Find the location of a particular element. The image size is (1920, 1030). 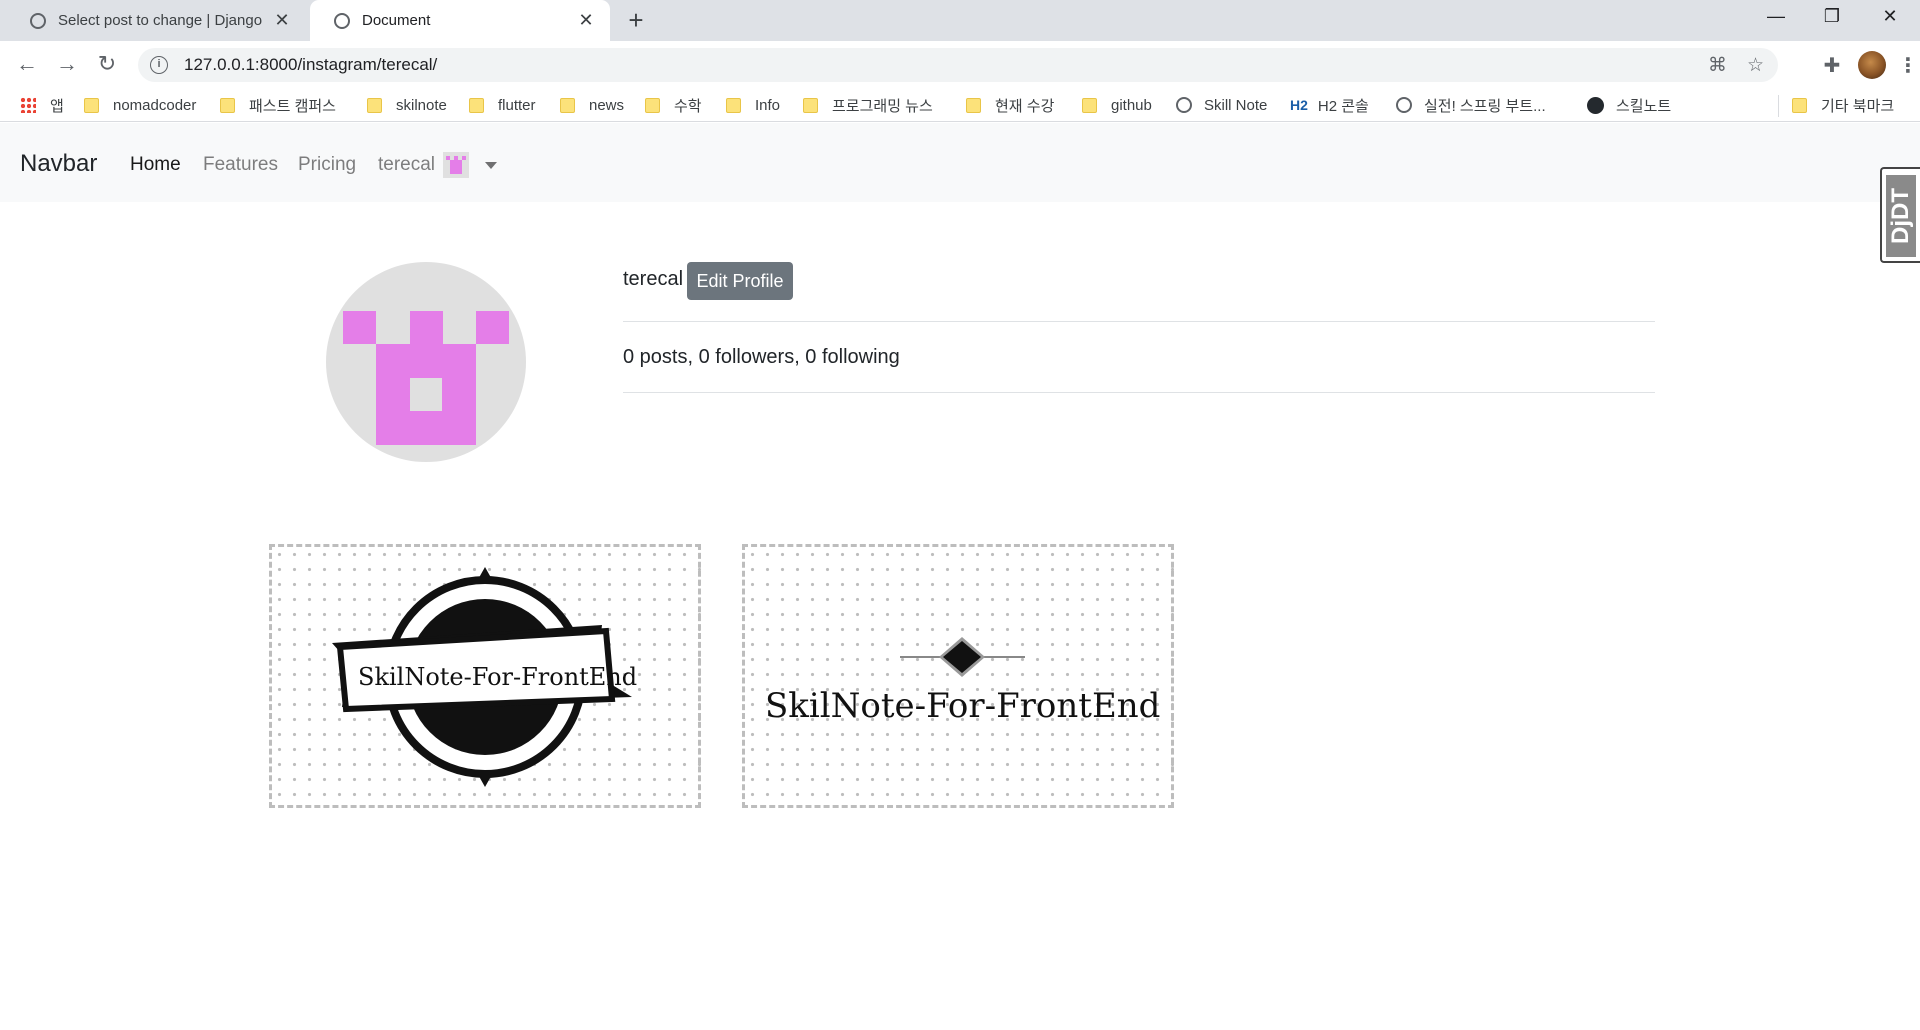

debug-toolbar-handle: DjDT is located at coordinates (1900, 215).